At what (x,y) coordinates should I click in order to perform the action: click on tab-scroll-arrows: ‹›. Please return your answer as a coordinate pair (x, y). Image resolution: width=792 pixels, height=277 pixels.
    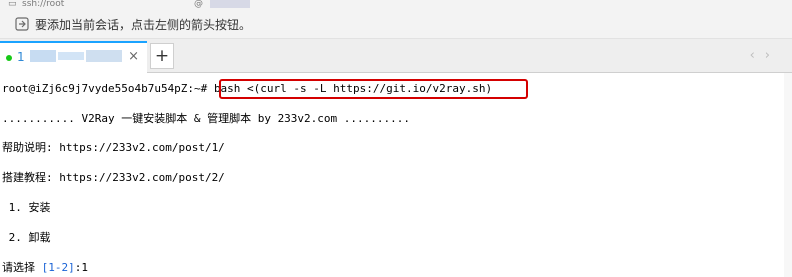
    Looking at the image, I should click on (765, 55).